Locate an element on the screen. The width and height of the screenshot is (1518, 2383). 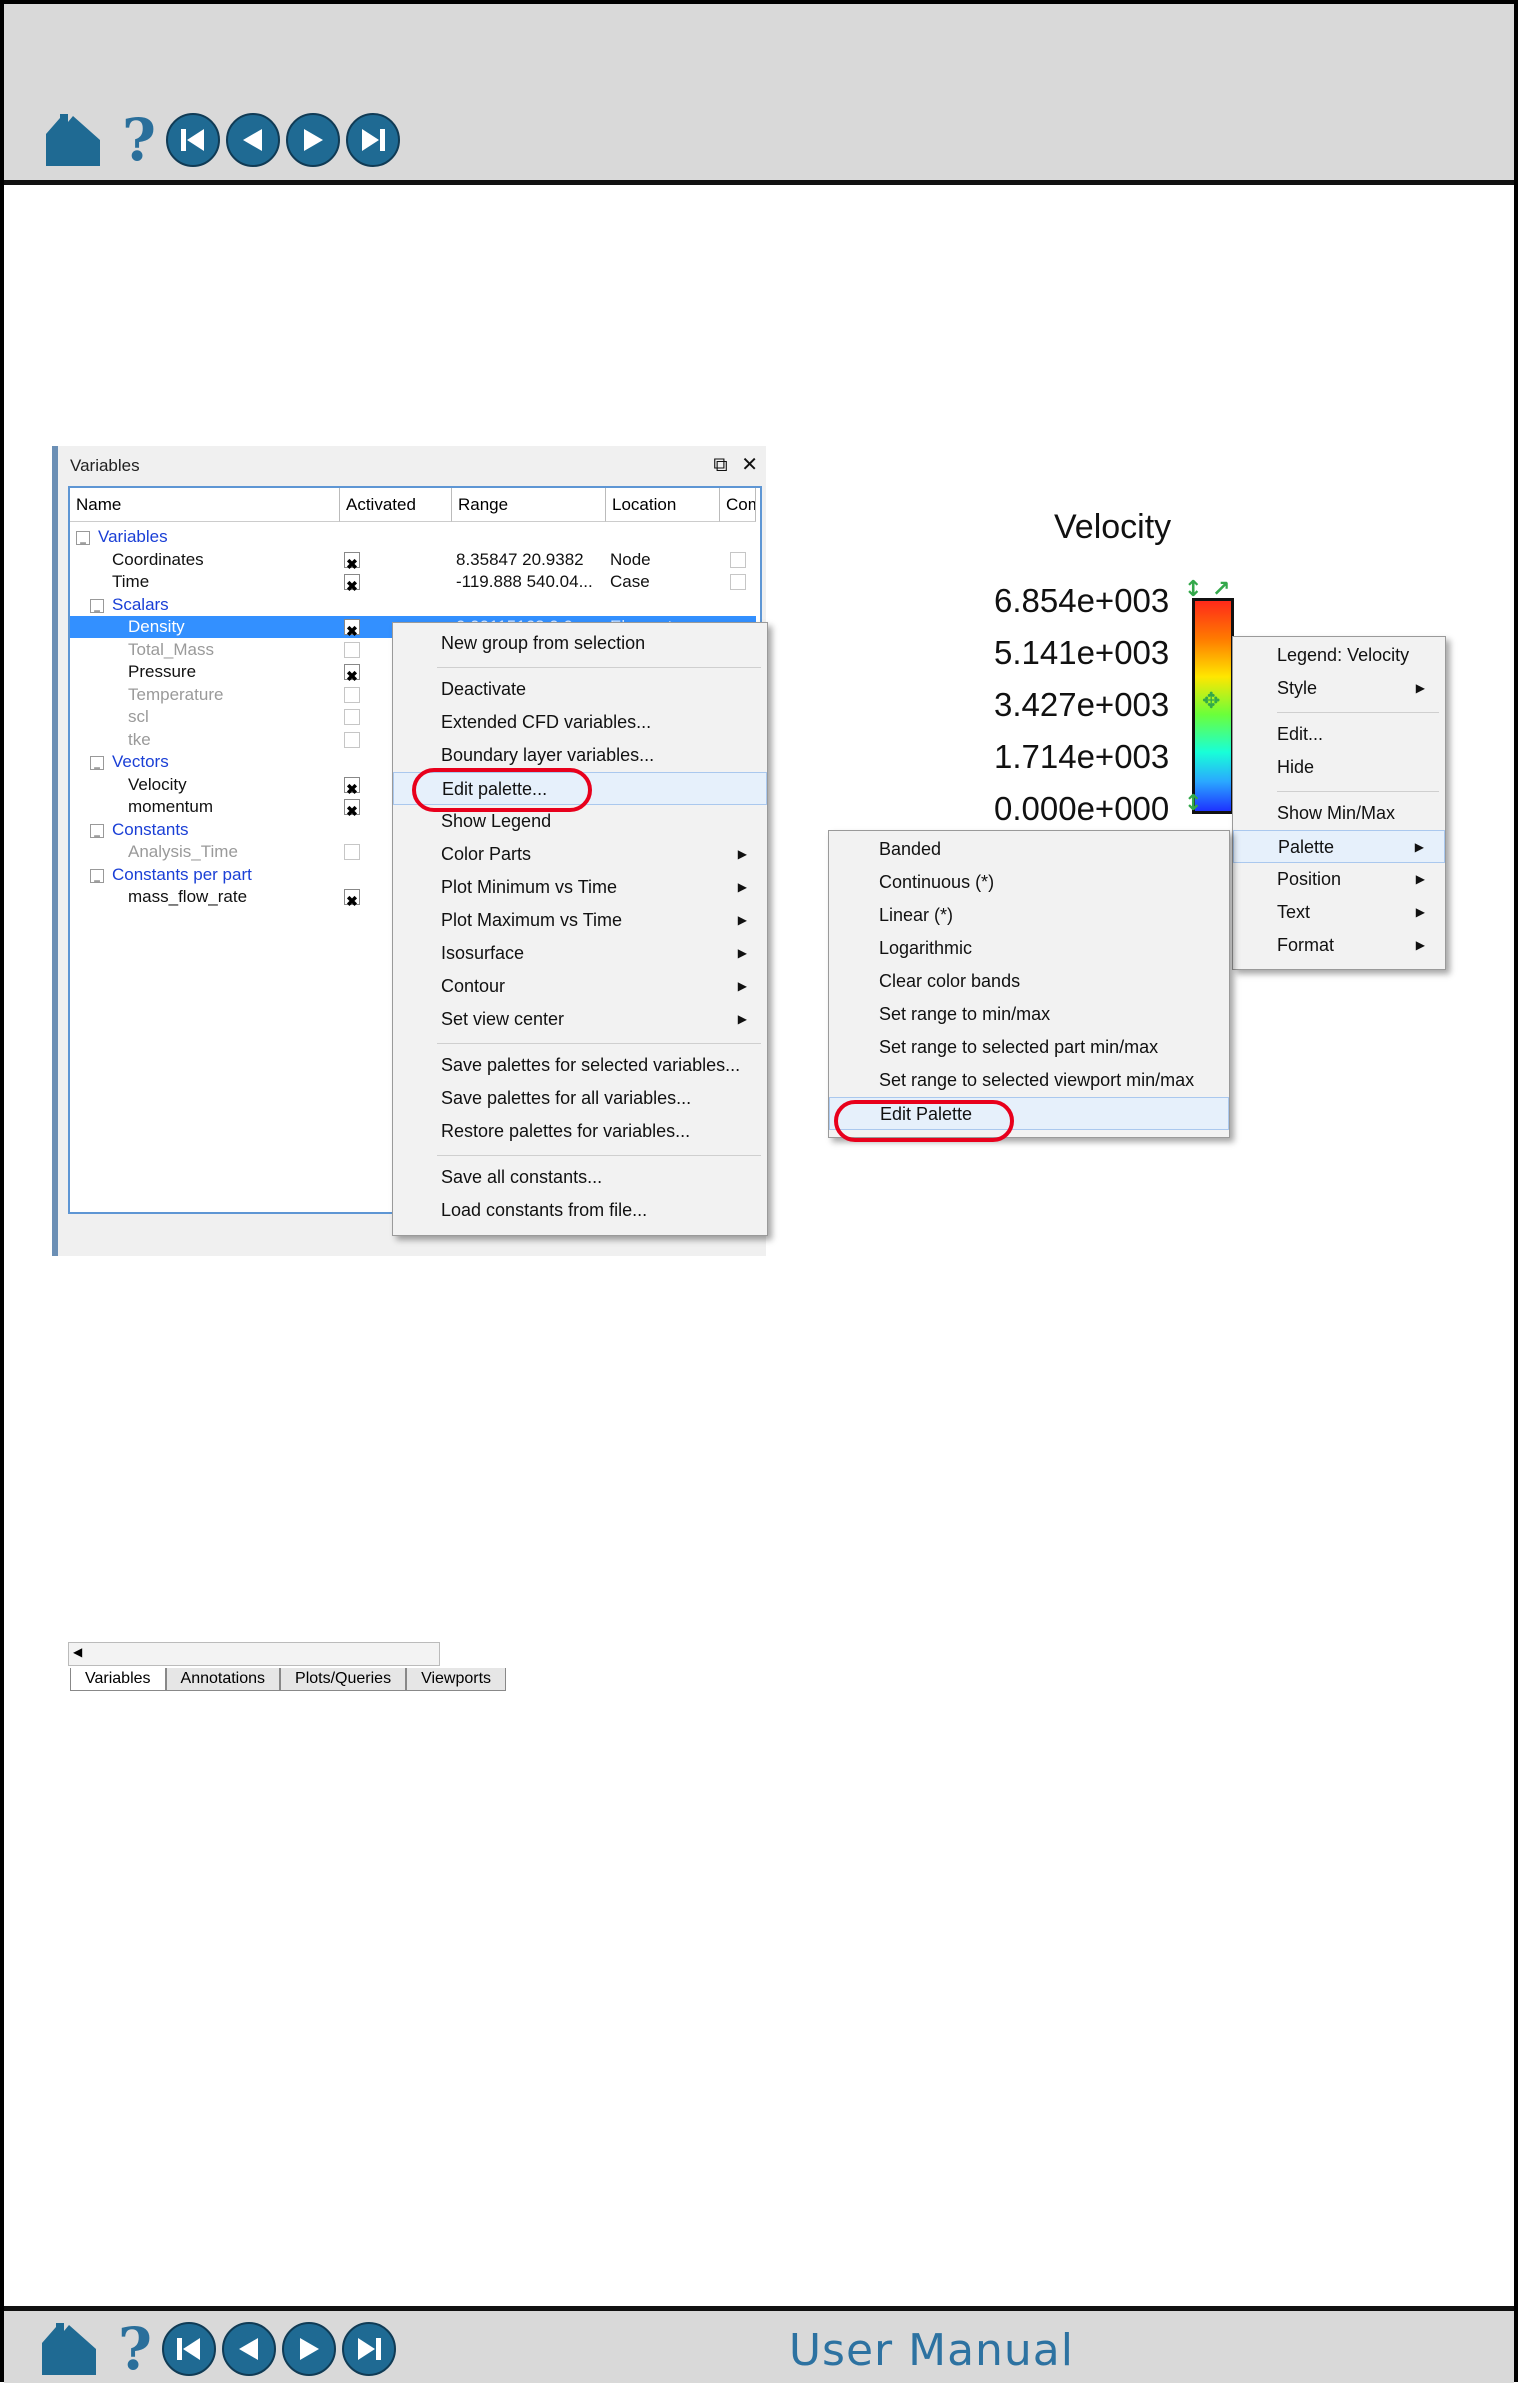
close-icon: ✕ is located at coordinates (749, 465).